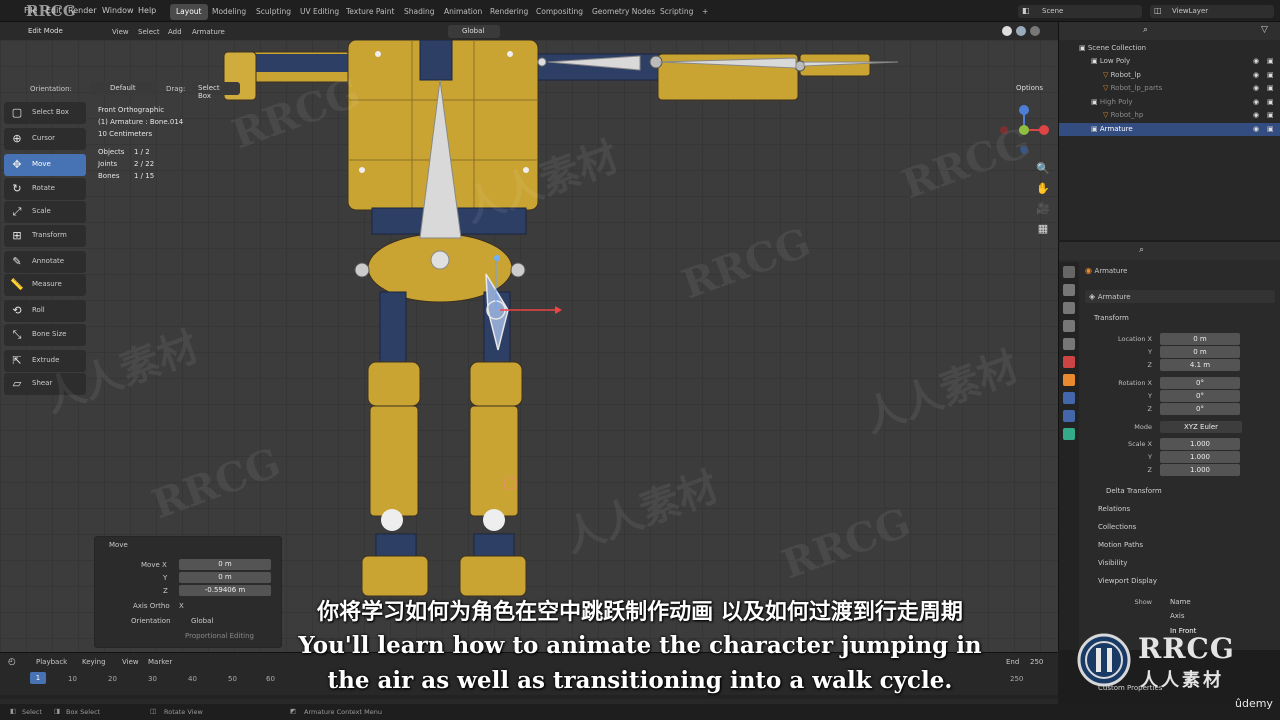  I want to click on transform-orientation-dropdown: Global, so click(474, 31).